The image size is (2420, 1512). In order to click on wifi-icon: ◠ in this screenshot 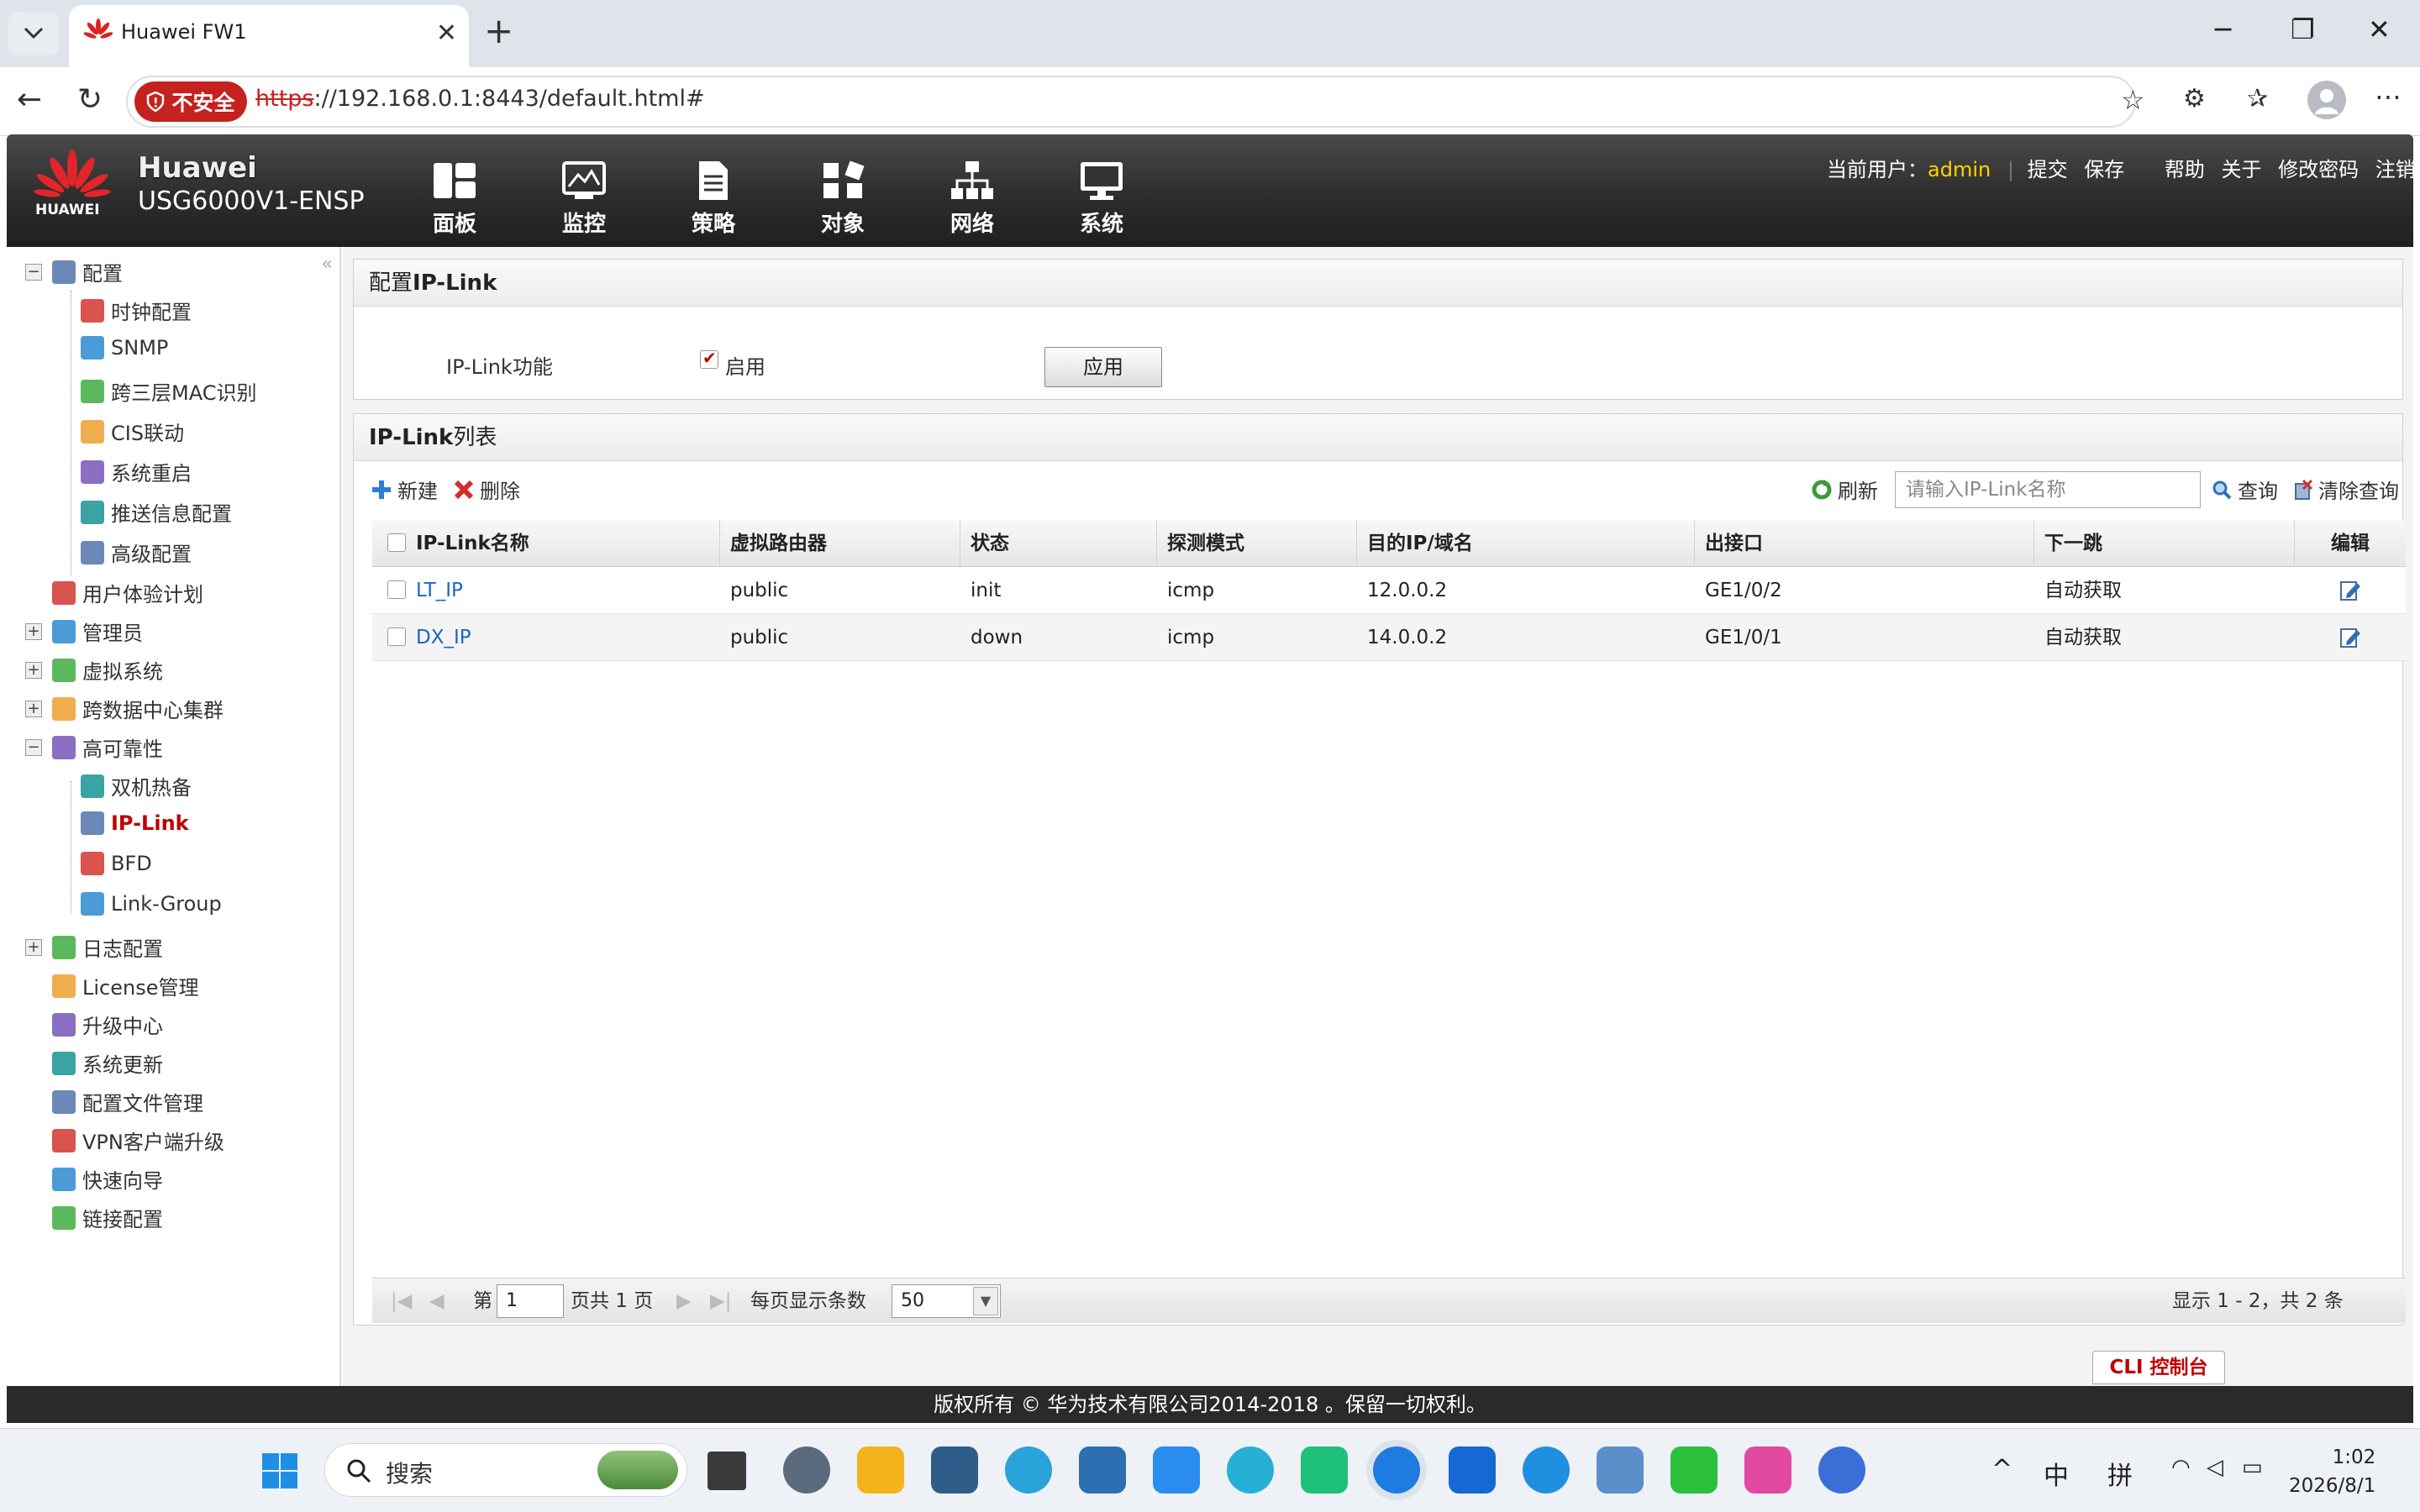, I will do `click(2181, 1467)`.